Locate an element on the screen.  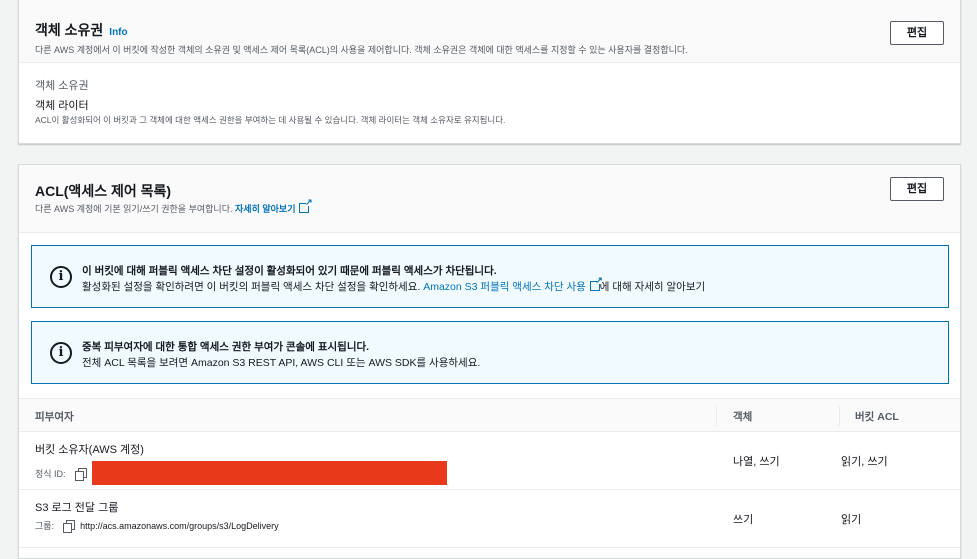
table-row: 버킷 소유자(AWS 계정) 정식 ID: 나열, 쓰기 읽기, 쓰기 is located at coordinates (489, 461).